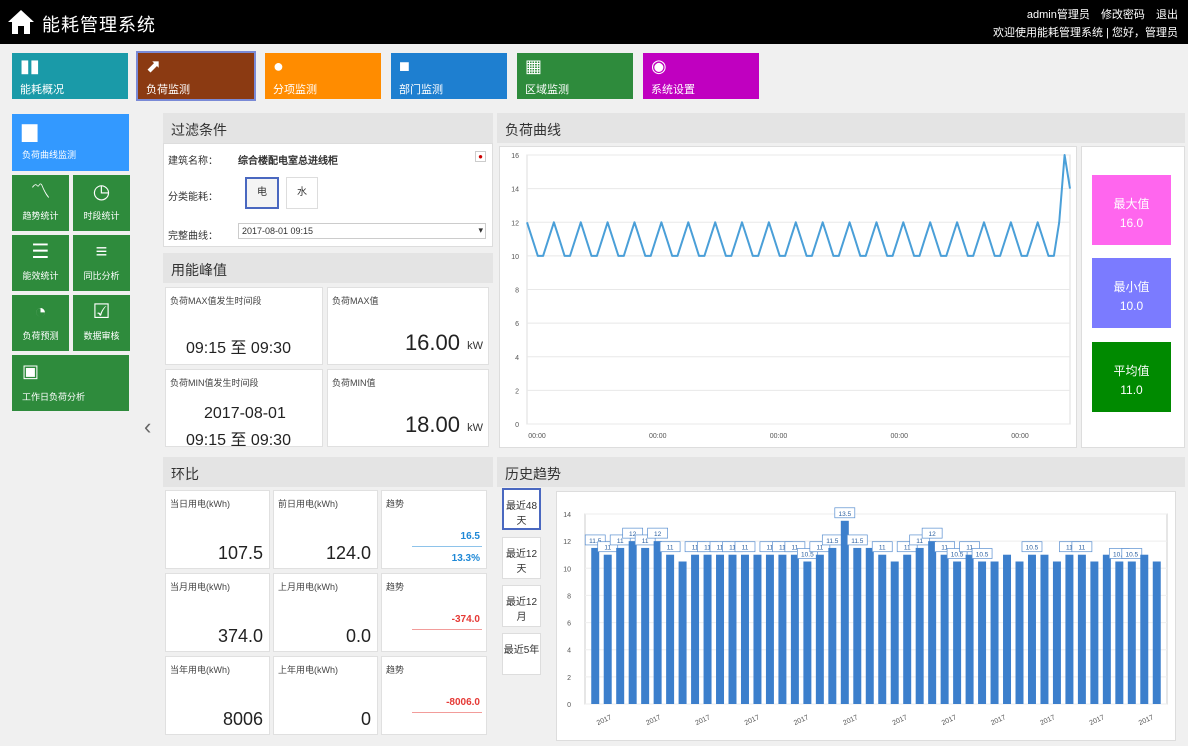 The width and height of the screenshot is (1188, 746). What do you see at coordinates (1131, 210) in the screenshot?
I see `max-kpi: 最大值 16.0` at bounding box center [1131, 210].